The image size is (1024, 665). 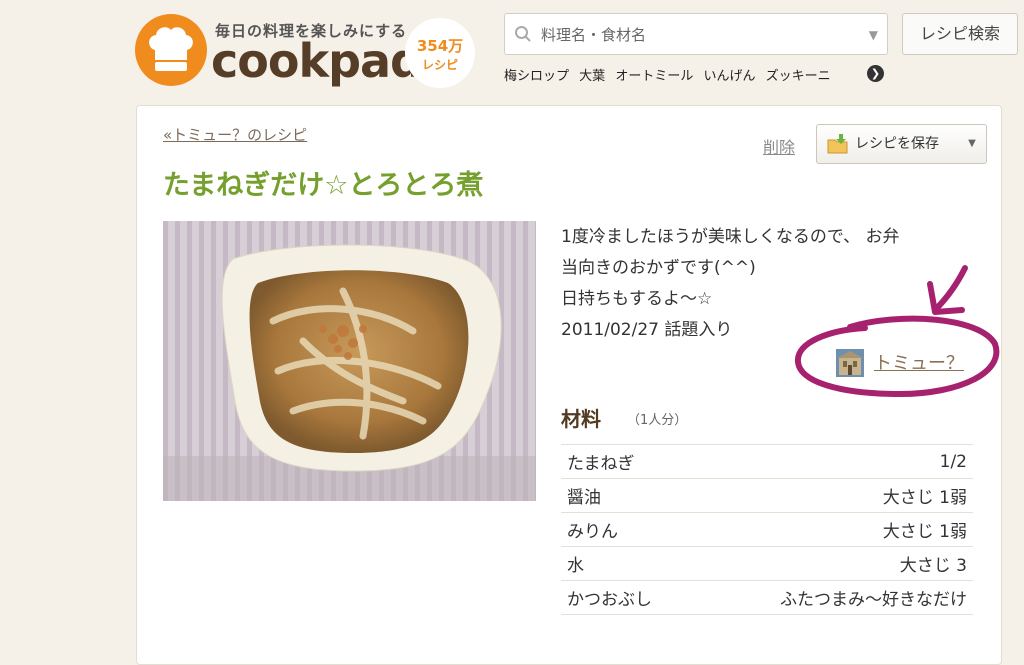 What do you see at coordinates (834, 563) in the screenshot?
I see `ingredient-quantity: 大さじ 3` at bounding box center [834, 563].